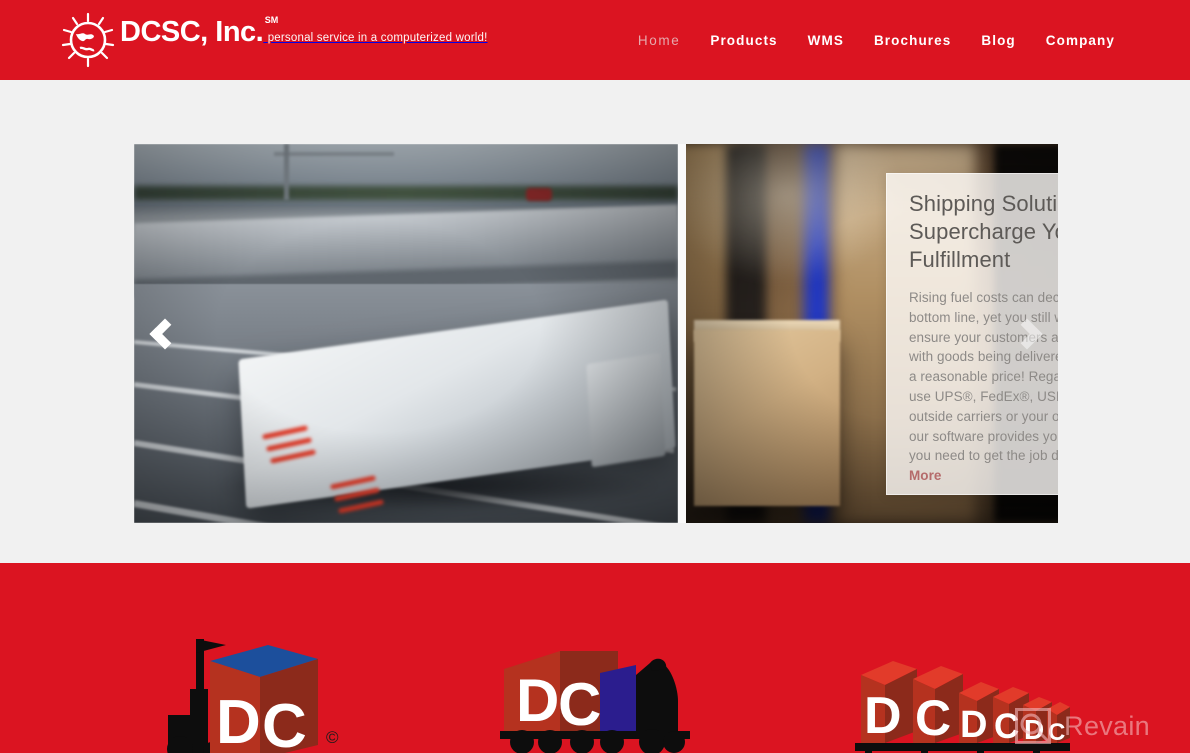 The width and height of the screenshot is (1190, 753). What do you see at coordinates (192, 32) in the screenshot?
I see `logo-name: DCSC, Inc.` at bounding box center [192, 32].